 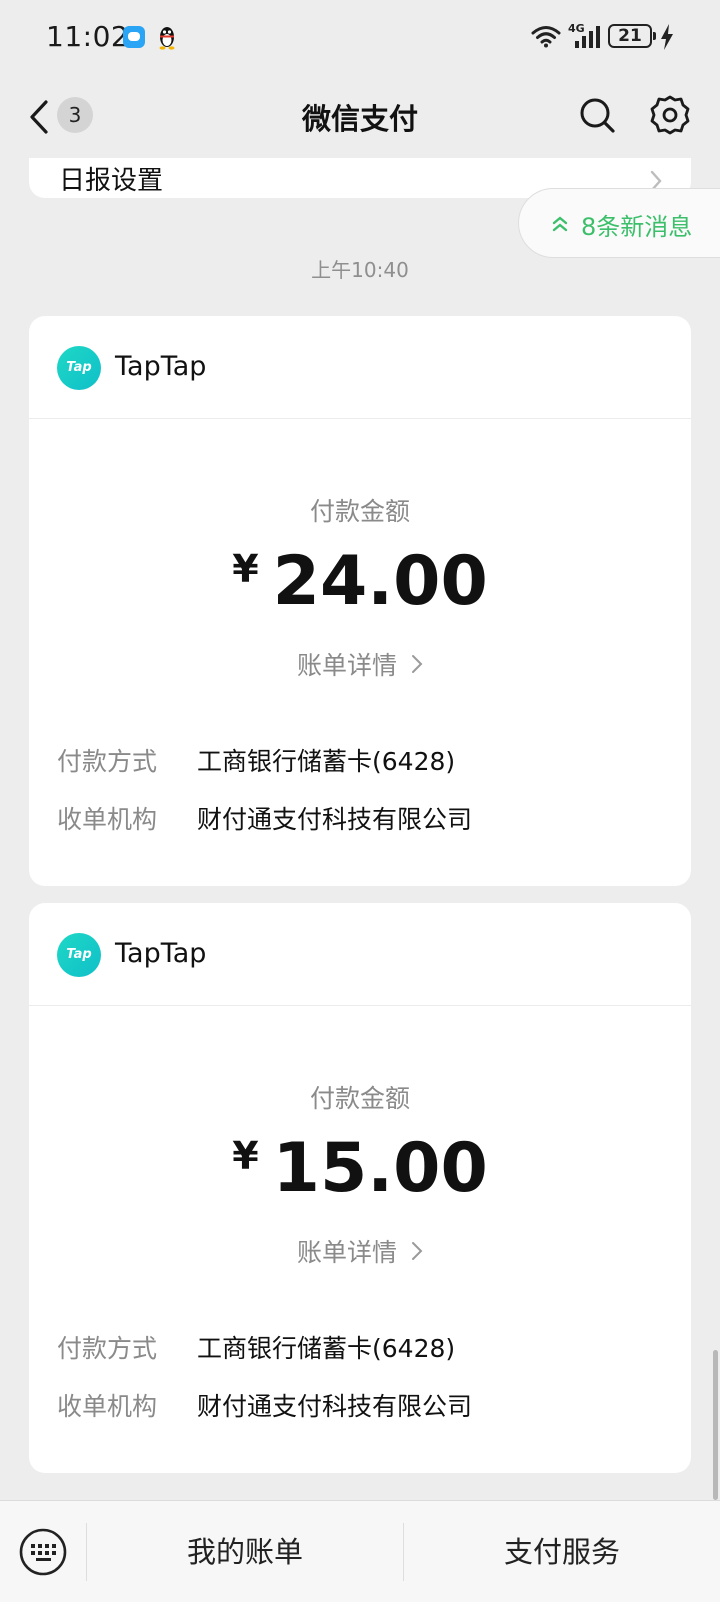 What do you see at coordinates (632, 36) in the screenshot?
I see `battery-indicator: 21` at bounding box center [632, 36].